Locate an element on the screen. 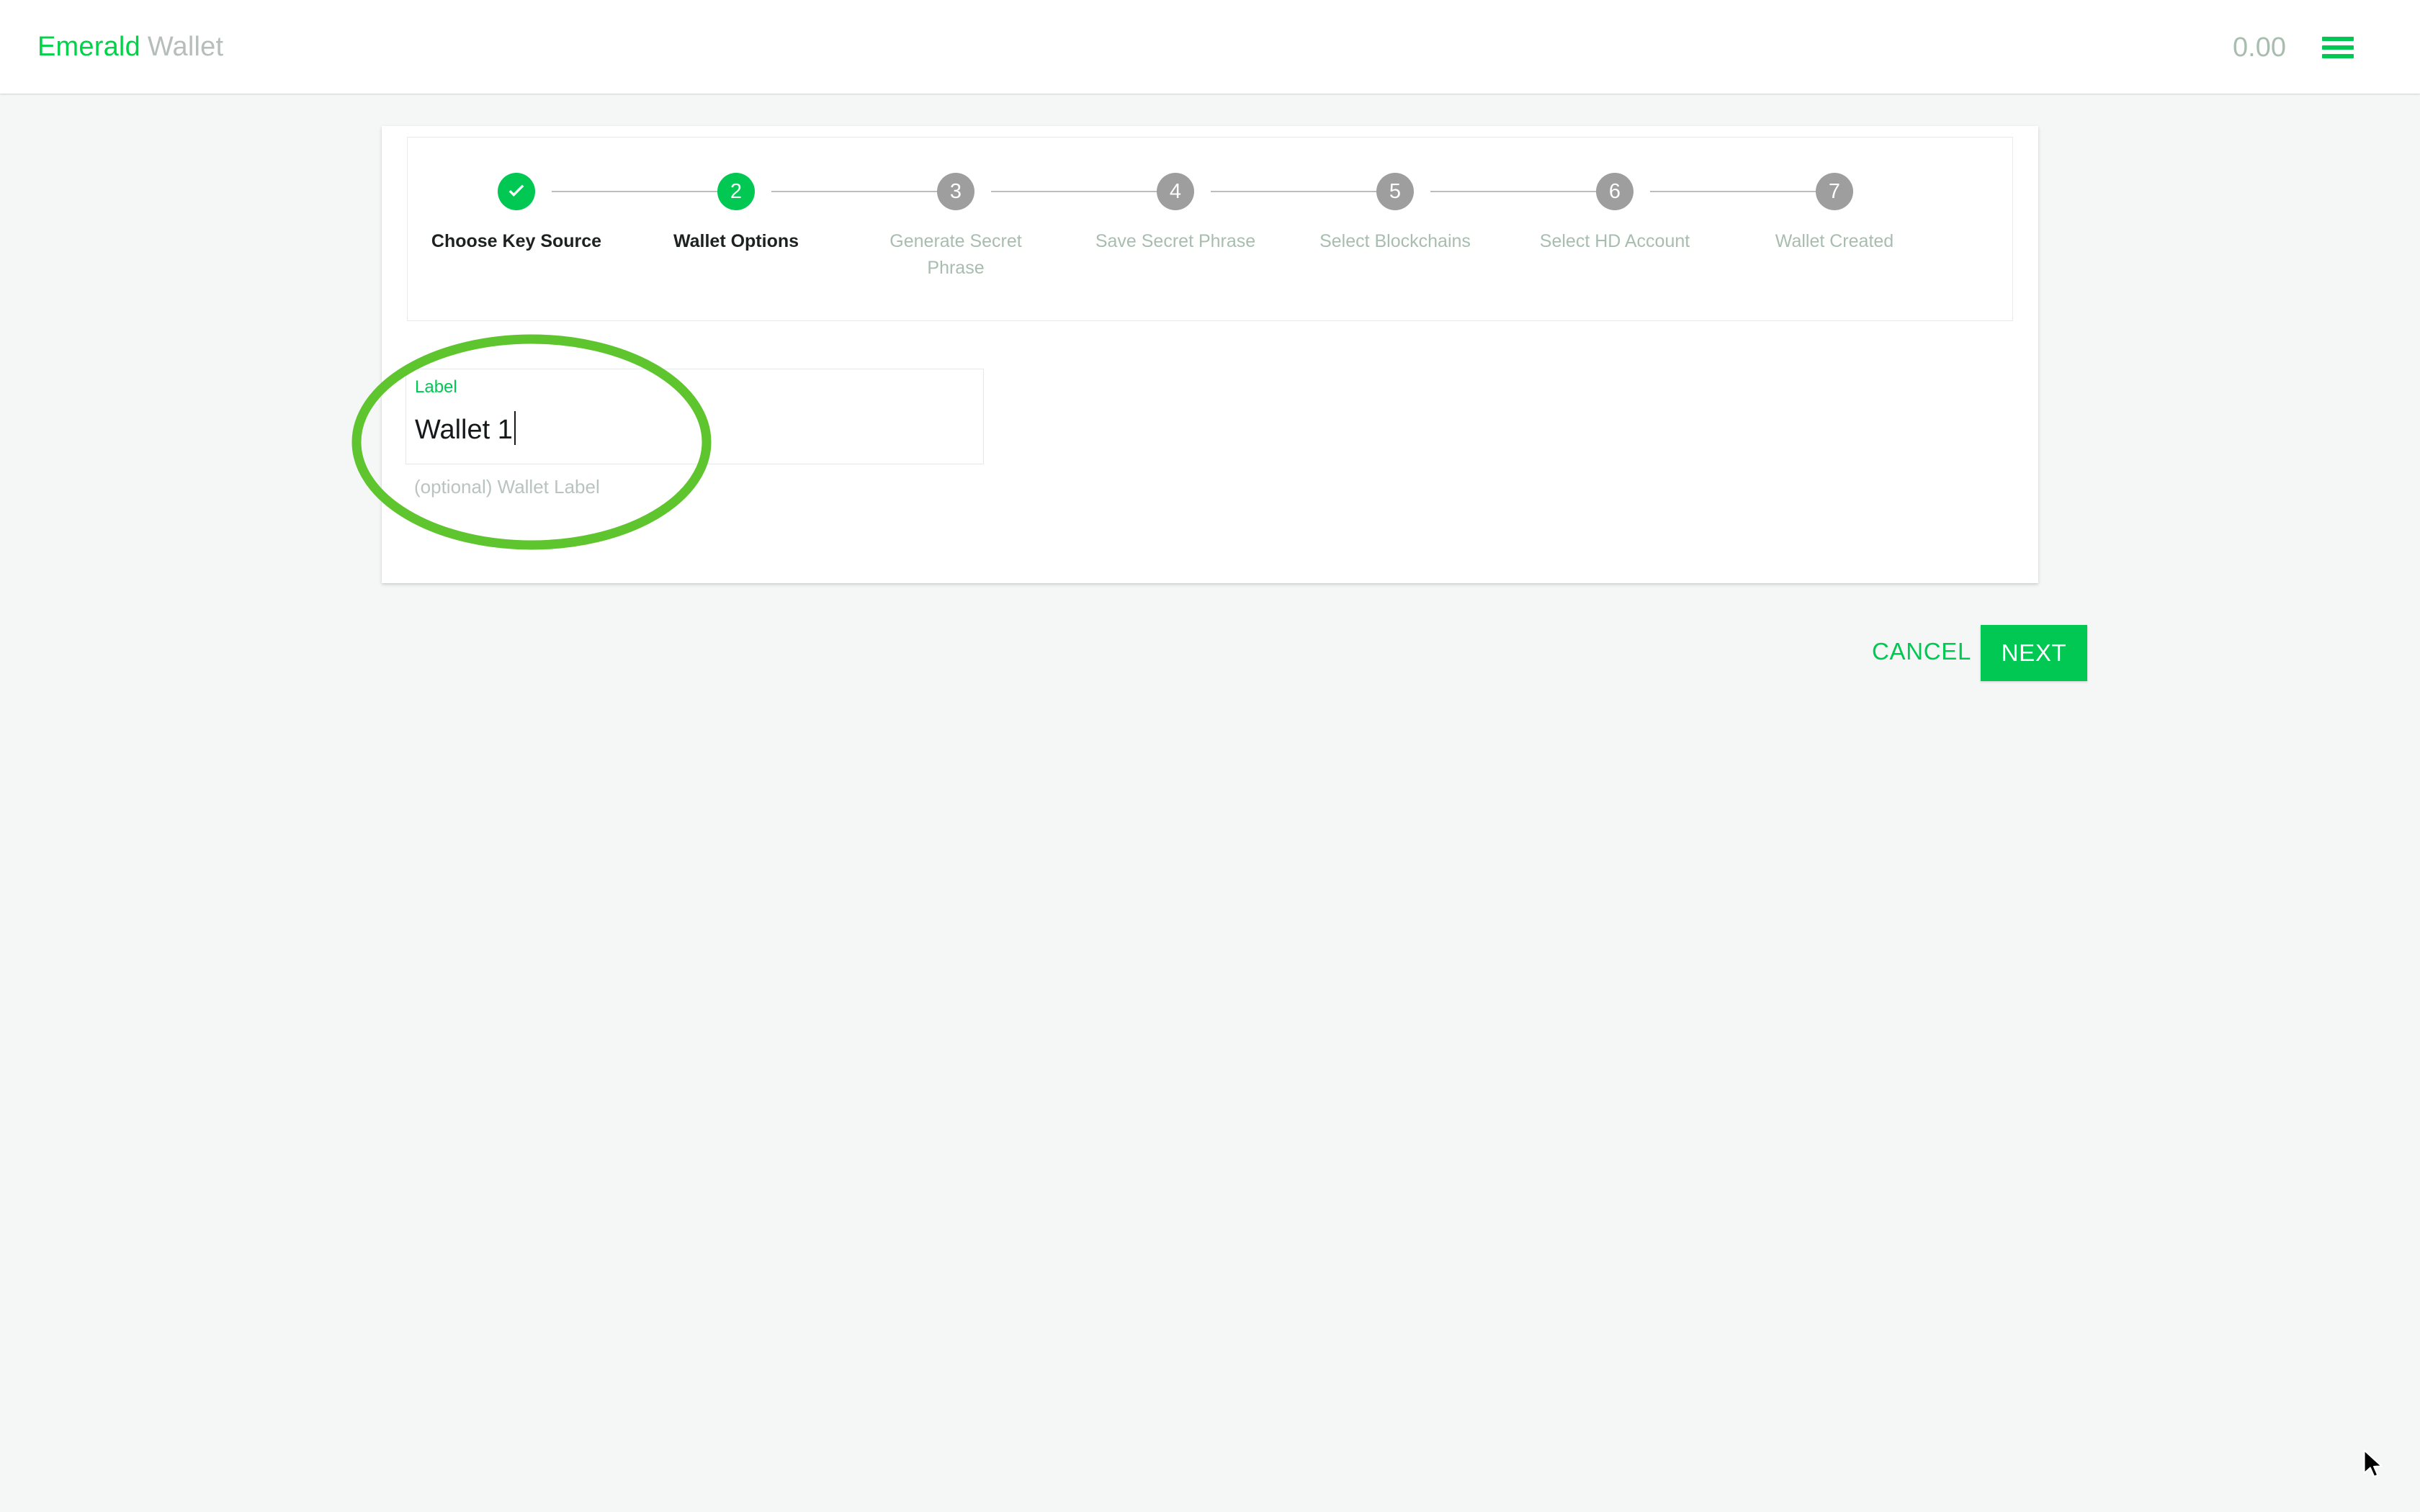  step-6-circle: 6 is located at coordinates (1615, 191).